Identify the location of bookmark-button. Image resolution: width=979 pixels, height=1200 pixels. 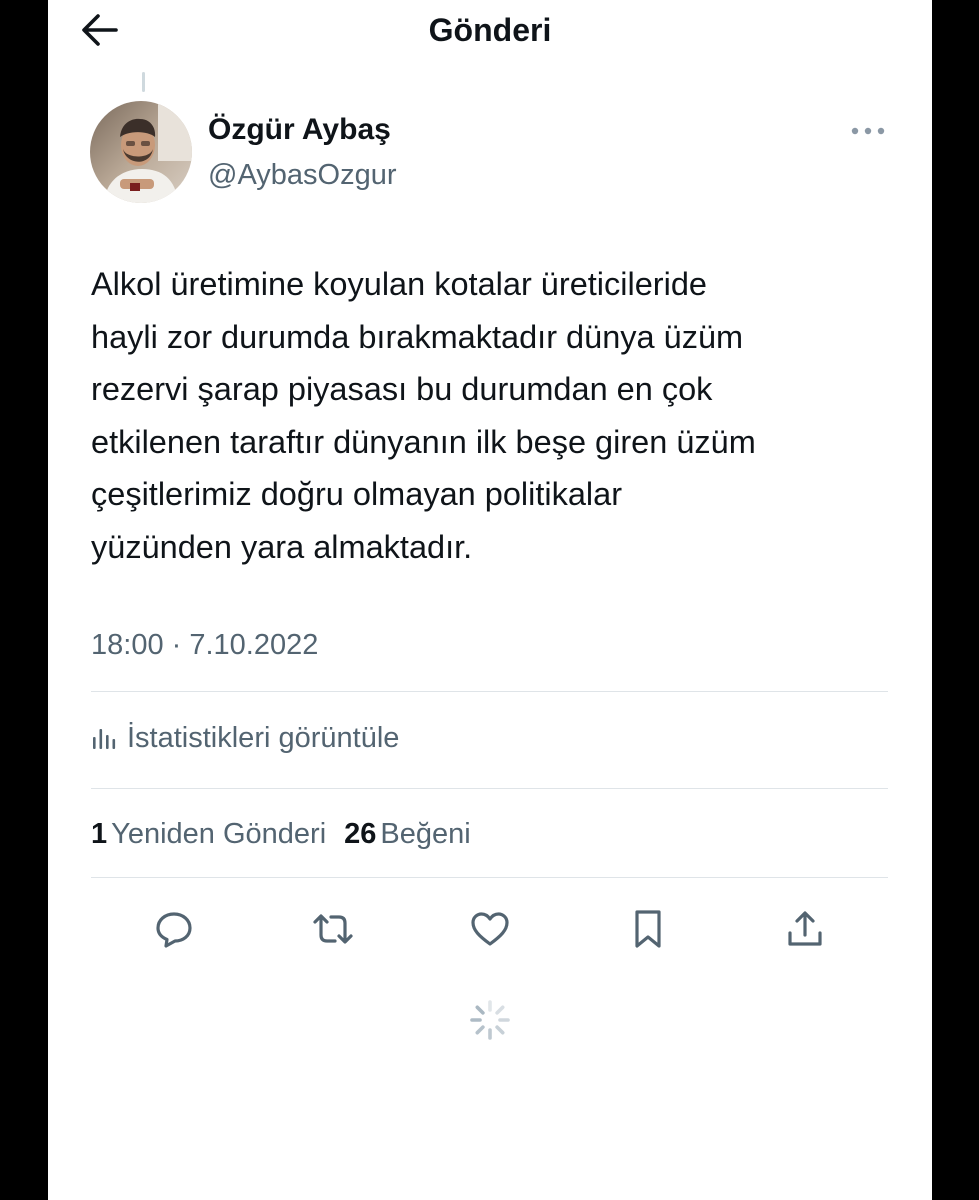
(648, 929).